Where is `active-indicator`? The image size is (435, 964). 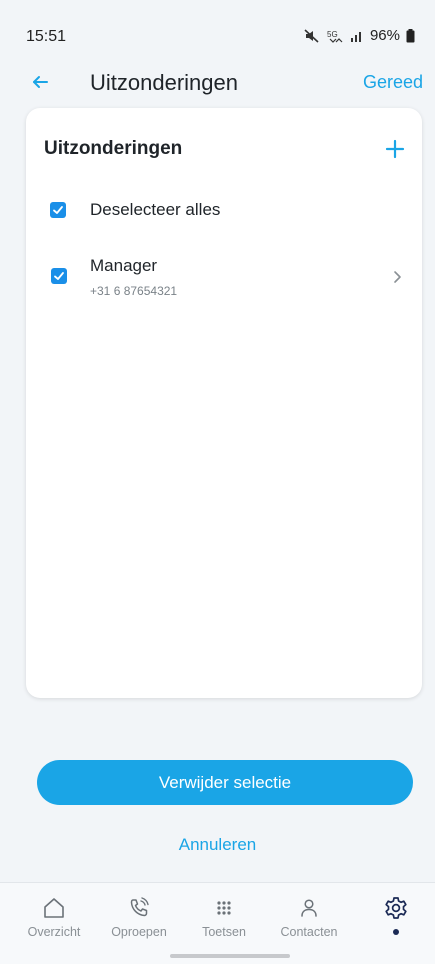 active-indicator is located at coordinates (396, 932).